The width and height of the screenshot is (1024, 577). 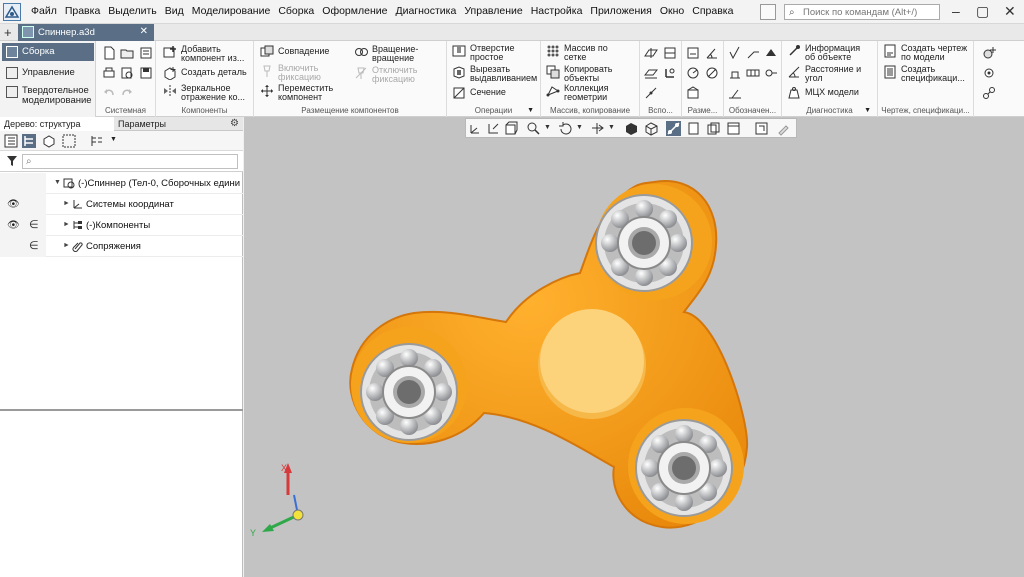 What do you see at coordinates (611, 127) in the screenshot?
I see `pan-dropdown-icon: ▼` at bounding box center [611, 127].